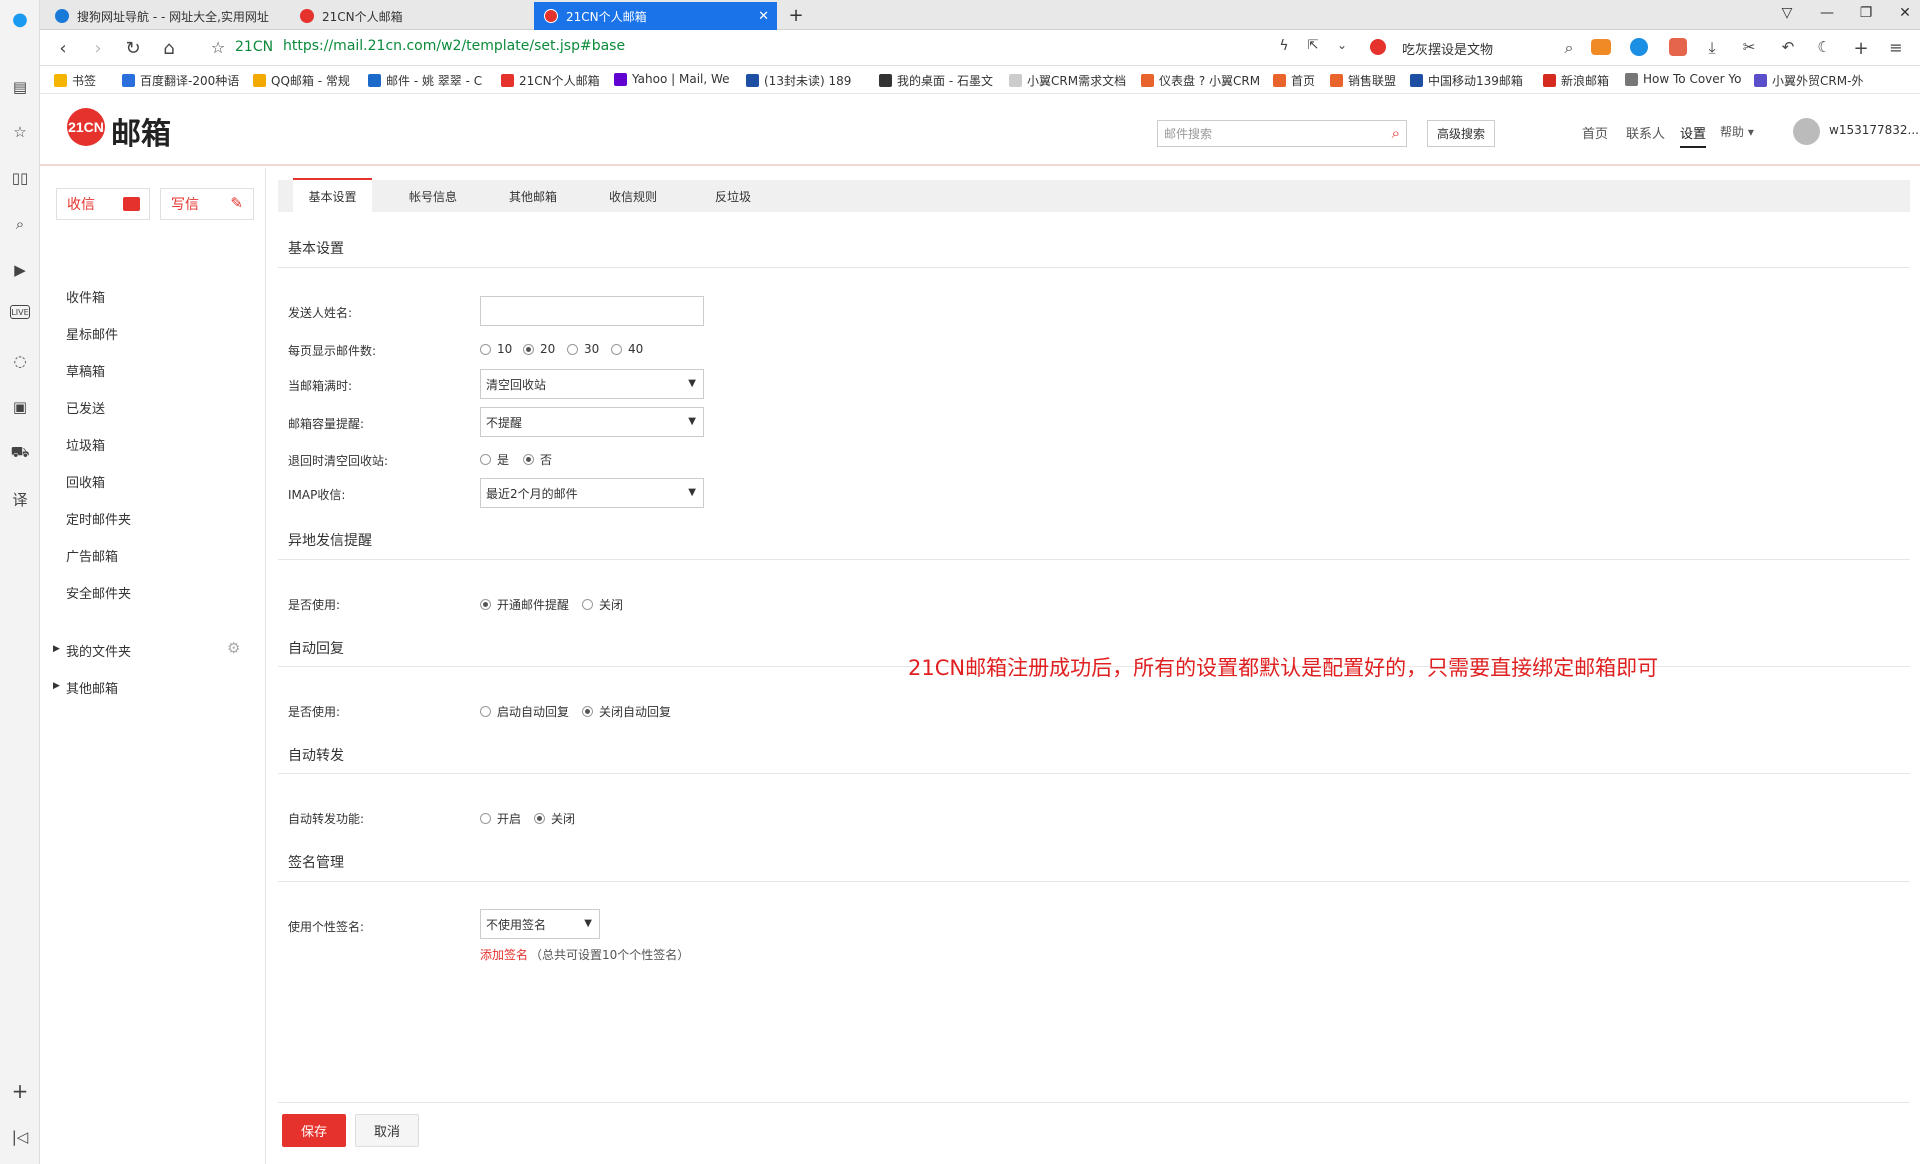  What do you see at coordinates (539, 349) in the screenshot?
I see `per-page-radio-20: 20` at bounding box center [539, 349].